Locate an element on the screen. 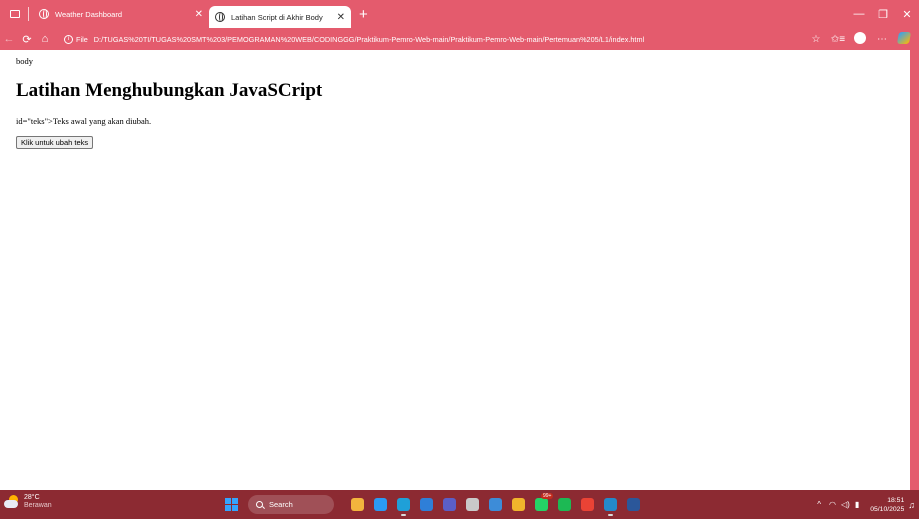 The height and width of the screenshot is (519, 919). vscode-icon is located at coordinates (610, 507).